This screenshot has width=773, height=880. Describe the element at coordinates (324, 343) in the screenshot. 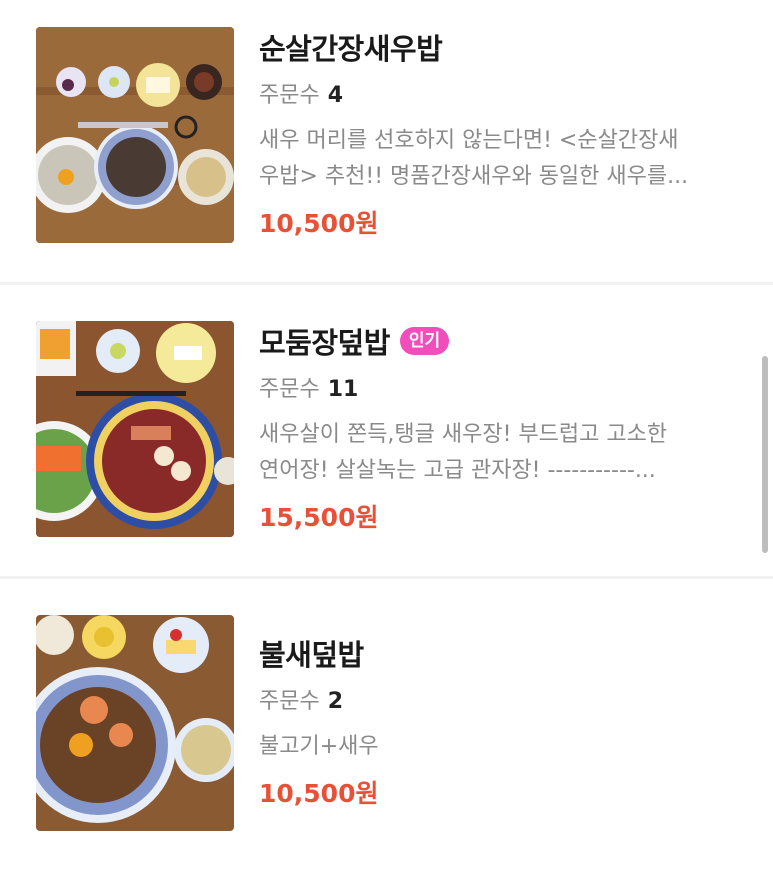

I see `menu-item-name: 모둠장덮밥` at that location.